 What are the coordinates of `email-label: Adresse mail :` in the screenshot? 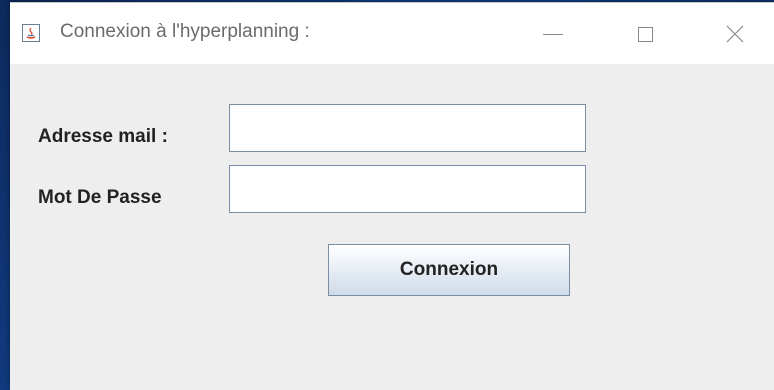 It's located at (103, 136).